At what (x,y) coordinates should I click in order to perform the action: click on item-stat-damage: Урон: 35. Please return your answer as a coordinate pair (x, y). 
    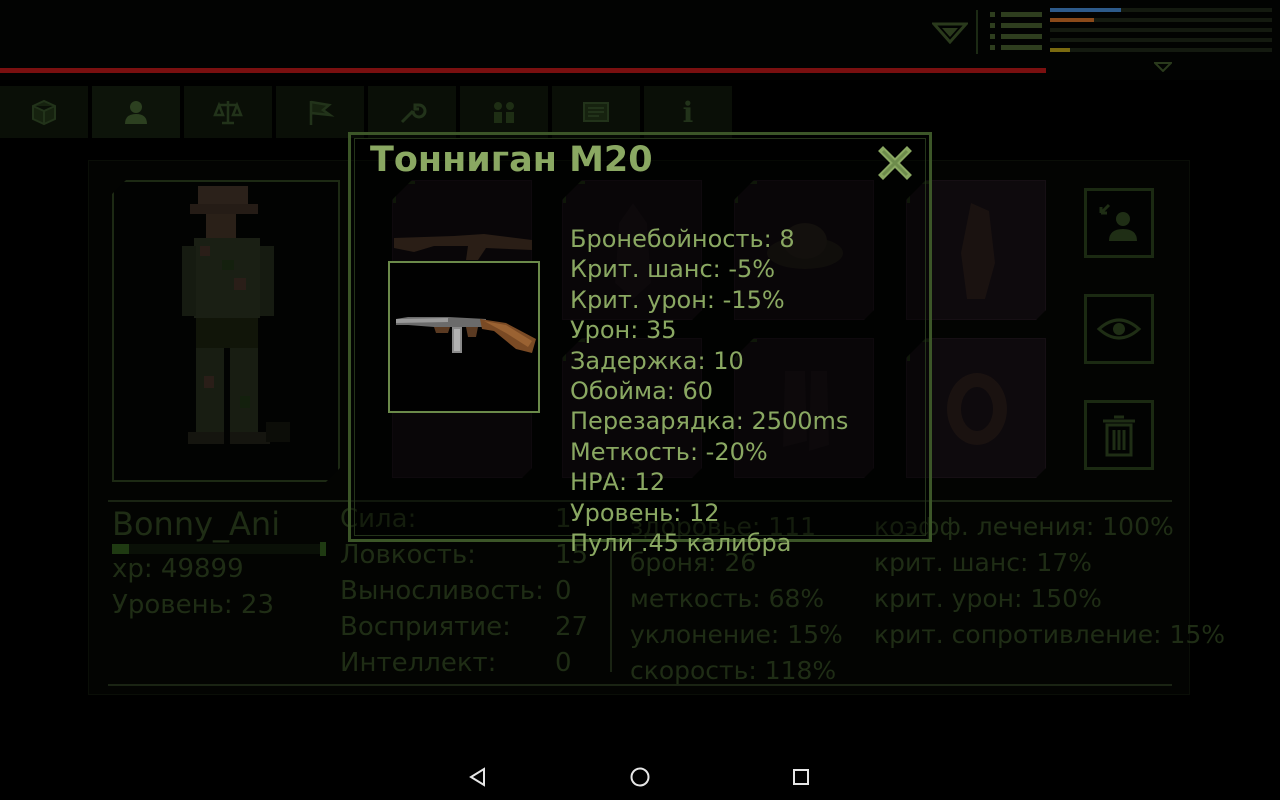
    Looking at the image, I should click on (623, 330).